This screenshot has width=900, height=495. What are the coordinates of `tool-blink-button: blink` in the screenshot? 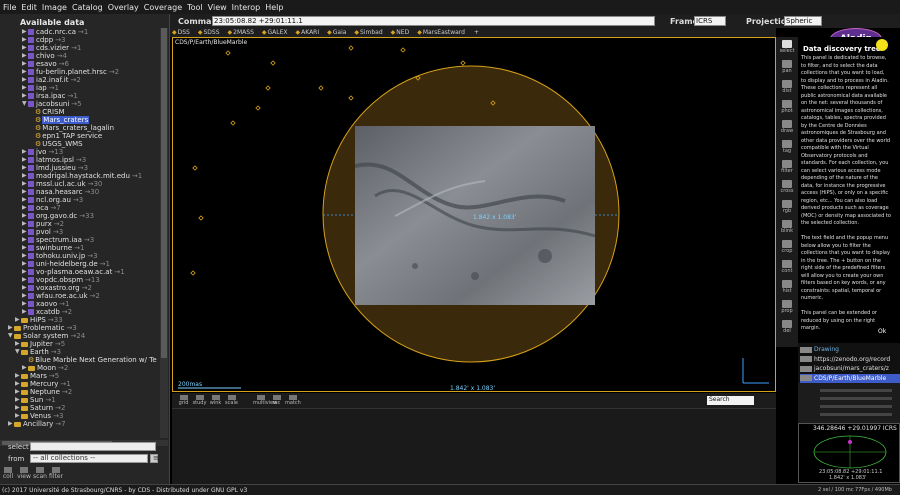 It's located at (787, 228).